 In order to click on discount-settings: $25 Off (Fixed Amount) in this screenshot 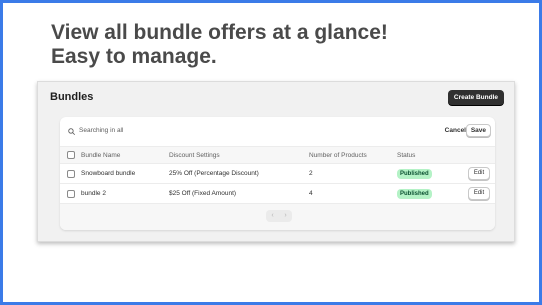, I will do `click(203, 193)`.